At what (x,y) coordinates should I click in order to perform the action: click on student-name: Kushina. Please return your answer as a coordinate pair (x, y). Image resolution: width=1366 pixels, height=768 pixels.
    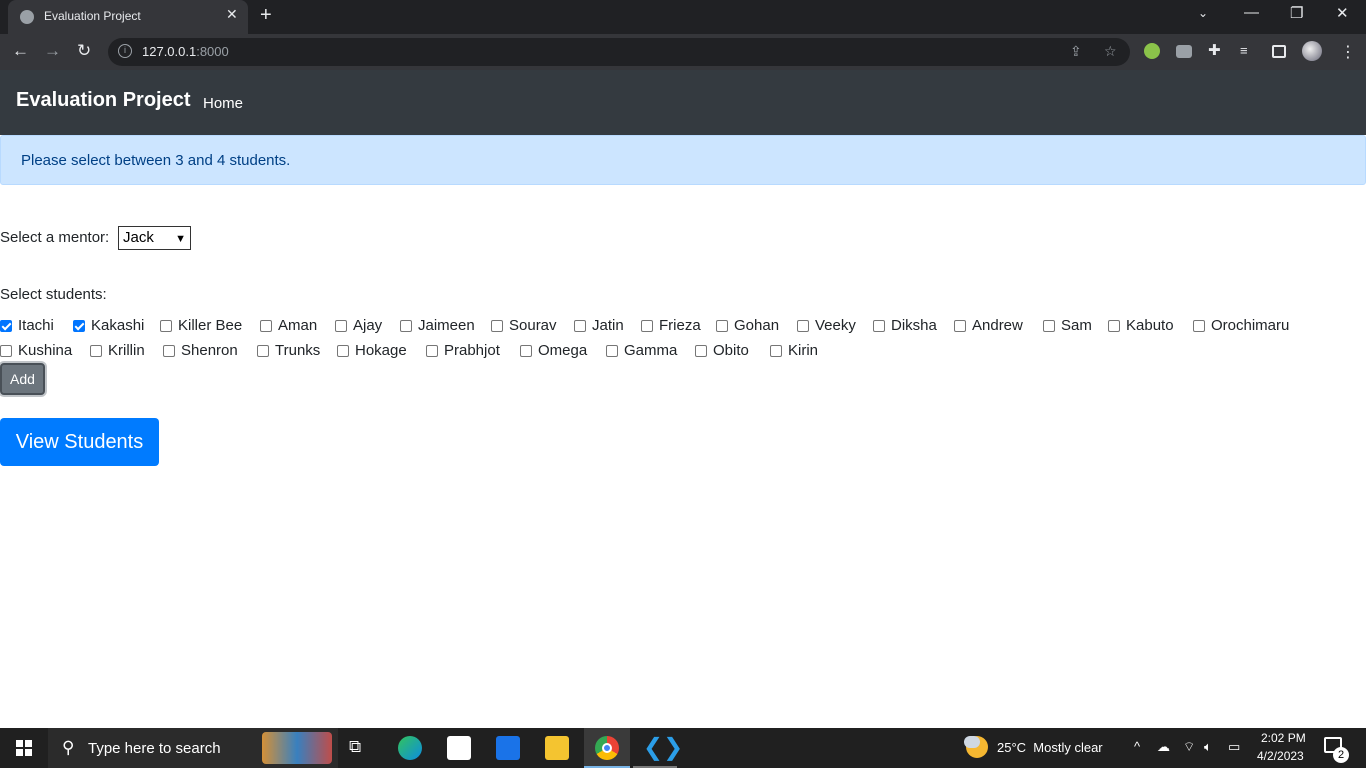
    Looking at the image, I should click on (45, 350).